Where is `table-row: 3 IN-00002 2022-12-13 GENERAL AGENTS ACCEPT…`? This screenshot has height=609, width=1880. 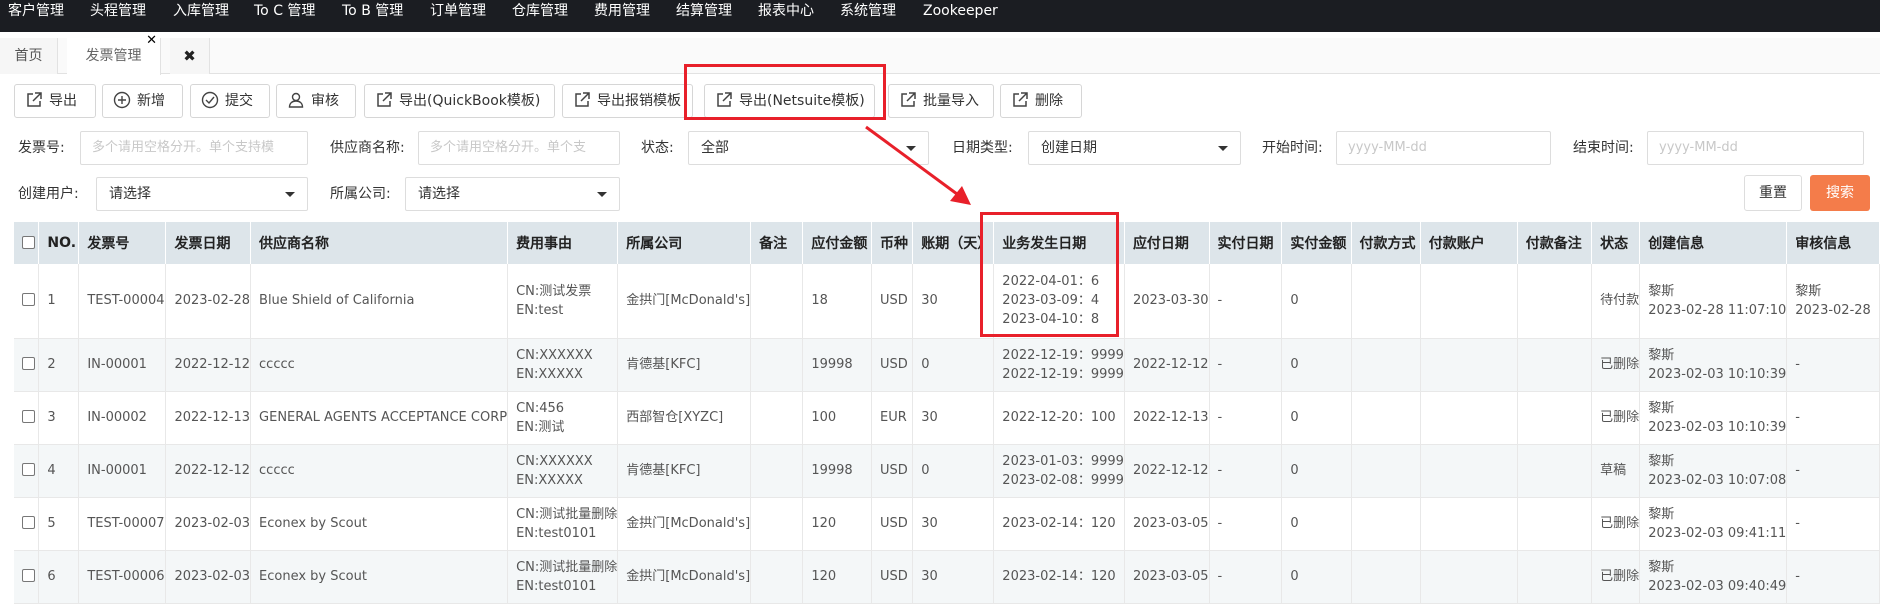 table-row: 3 IN-00002 2022-12-13 GENERAL AGENTS ACCEPT… is located at coordinates (947, 418).